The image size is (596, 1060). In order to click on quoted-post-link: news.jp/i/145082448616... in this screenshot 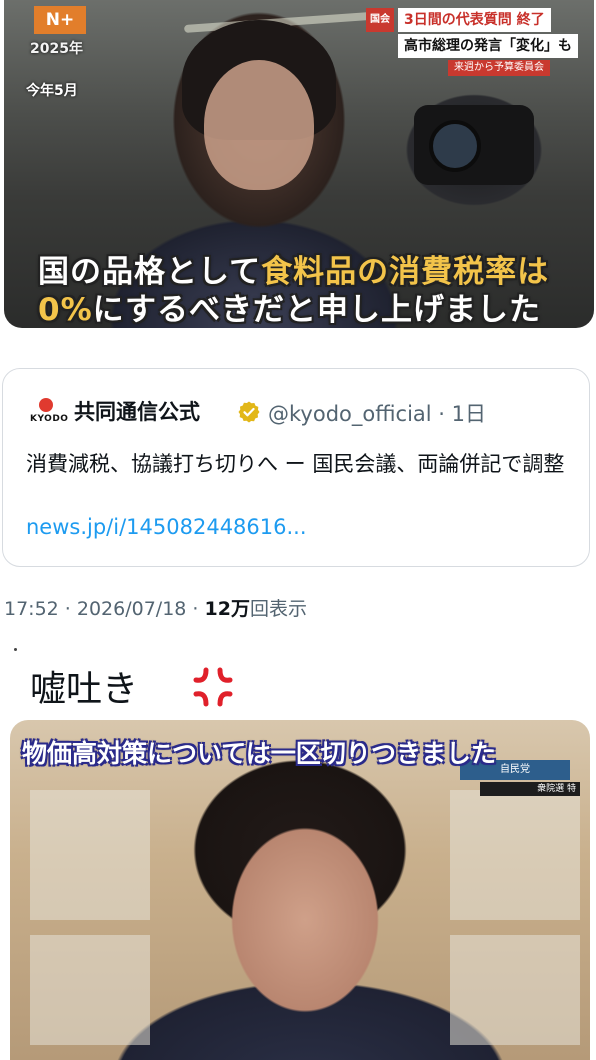, I will do `click(166, 527)`.